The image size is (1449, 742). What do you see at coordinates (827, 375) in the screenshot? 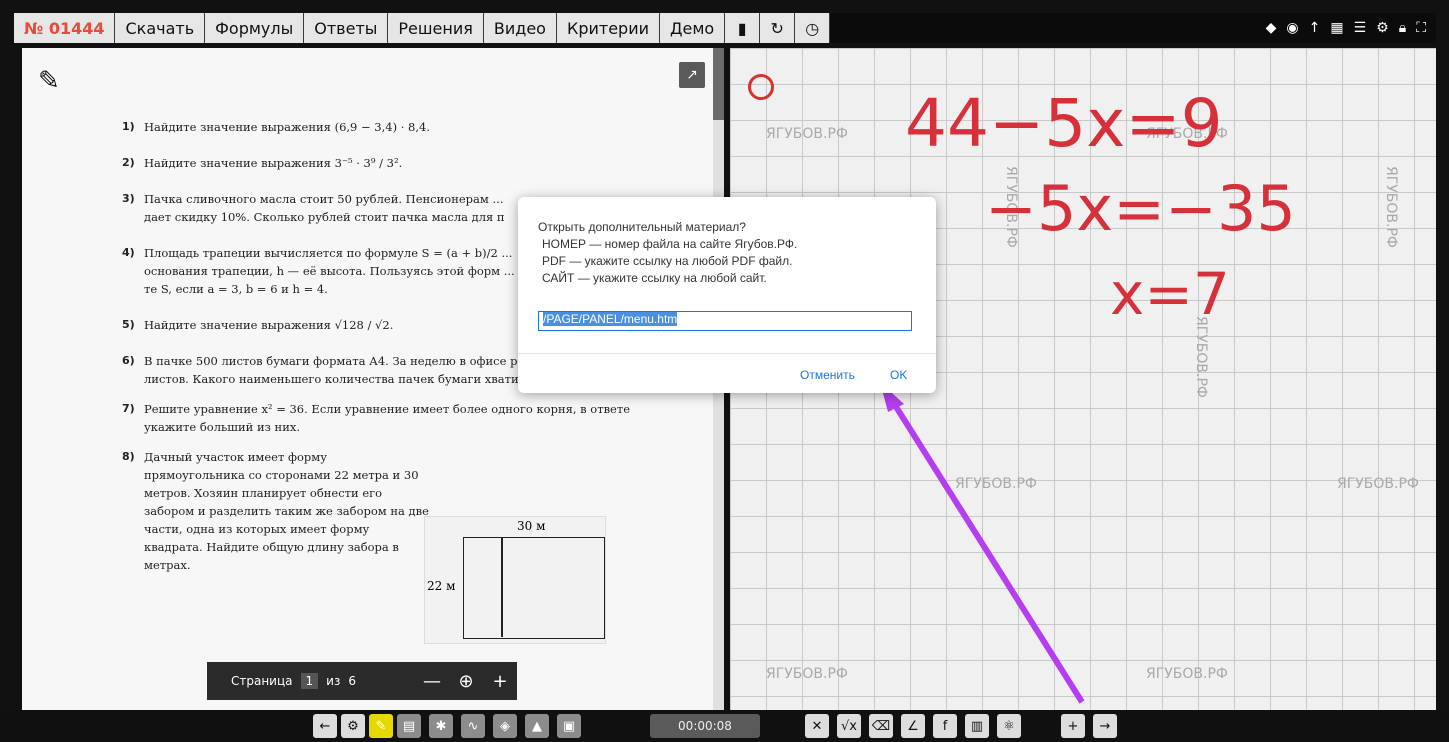
I see `cancel-button: Отменить` at bounding box center [827, 375].